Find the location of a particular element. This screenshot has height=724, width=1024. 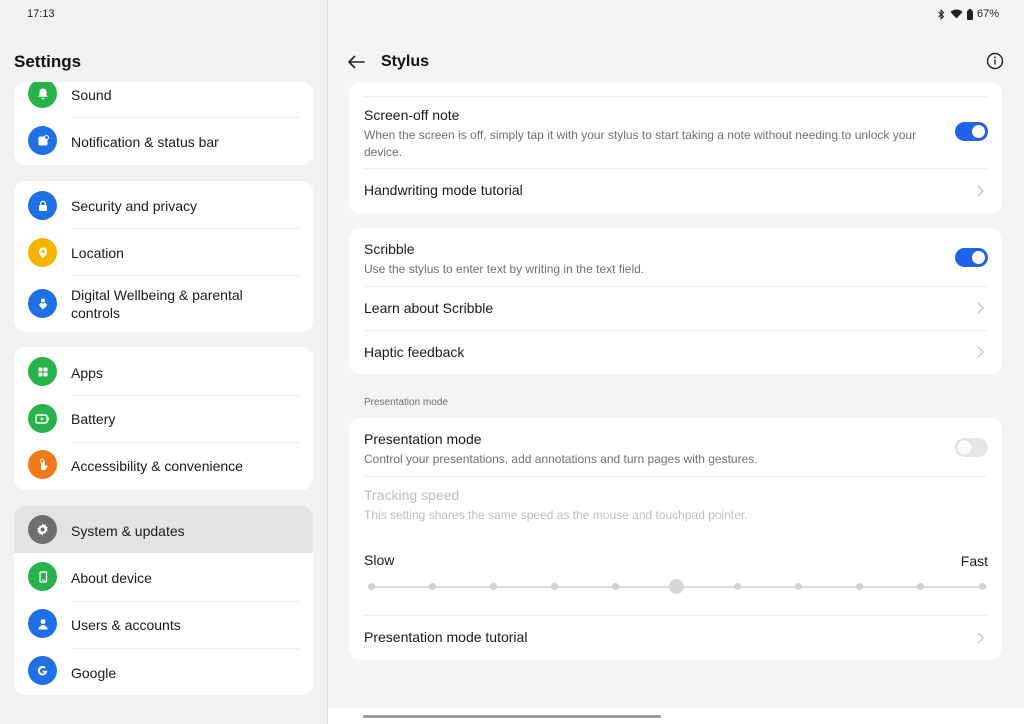

sidebar-item-label: Google is located at coordinates (94, 673).